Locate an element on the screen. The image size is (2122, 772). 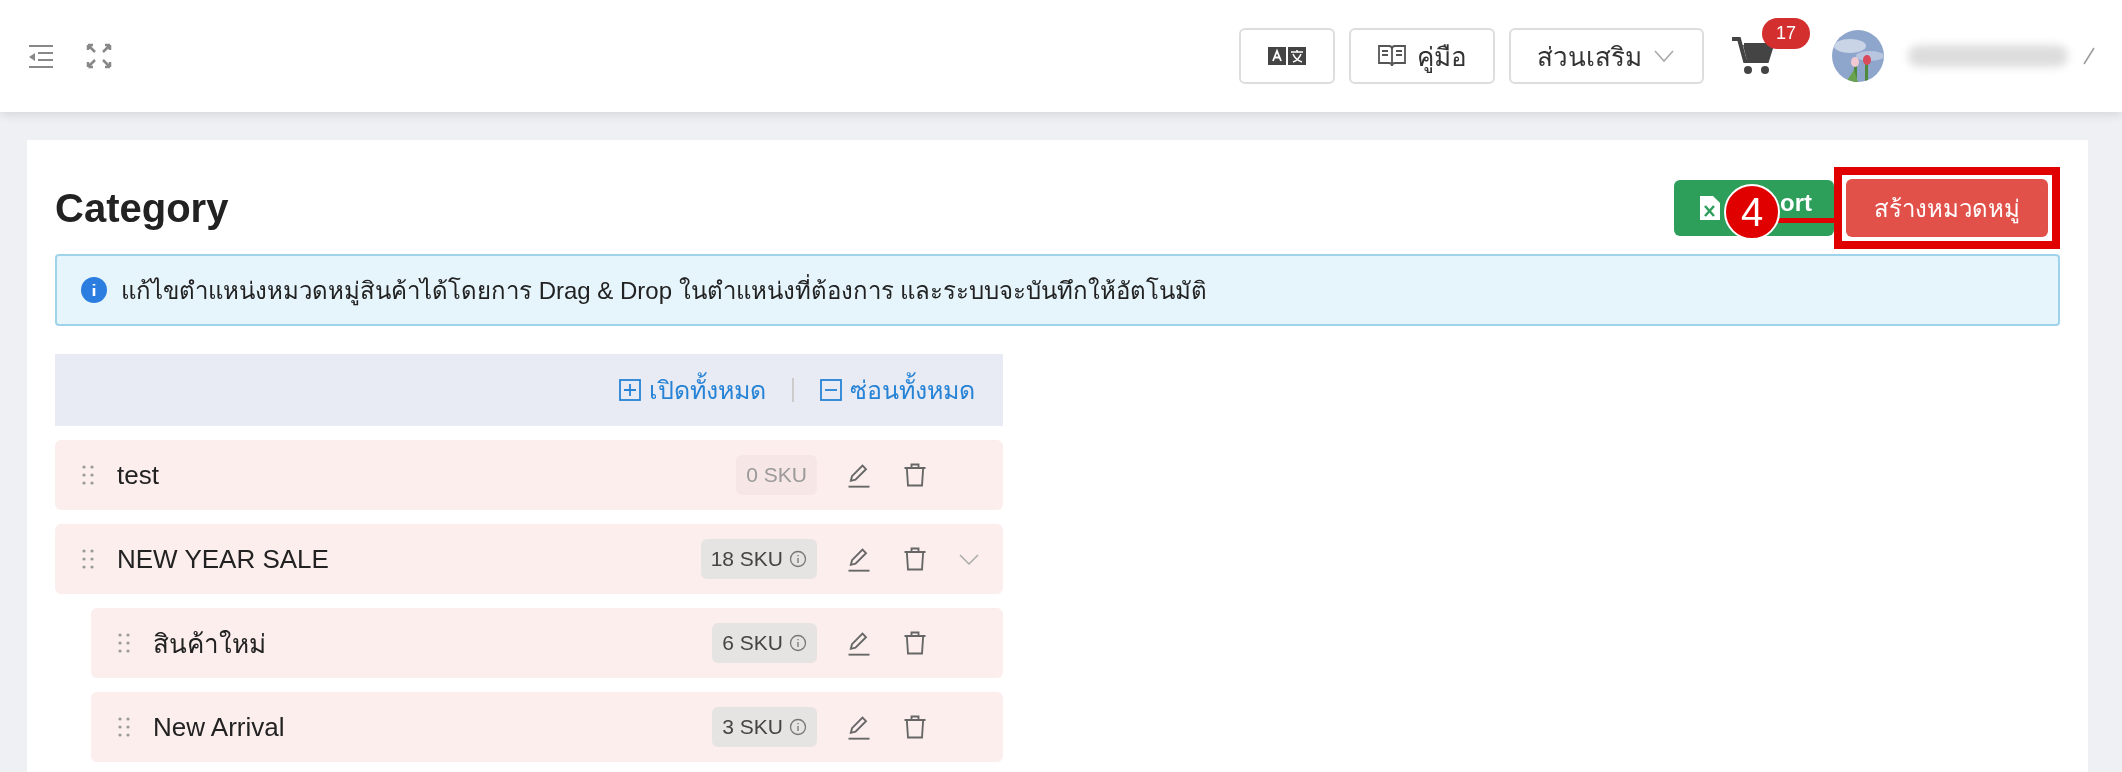
cart-icon is located at coordinates (1753, 56).